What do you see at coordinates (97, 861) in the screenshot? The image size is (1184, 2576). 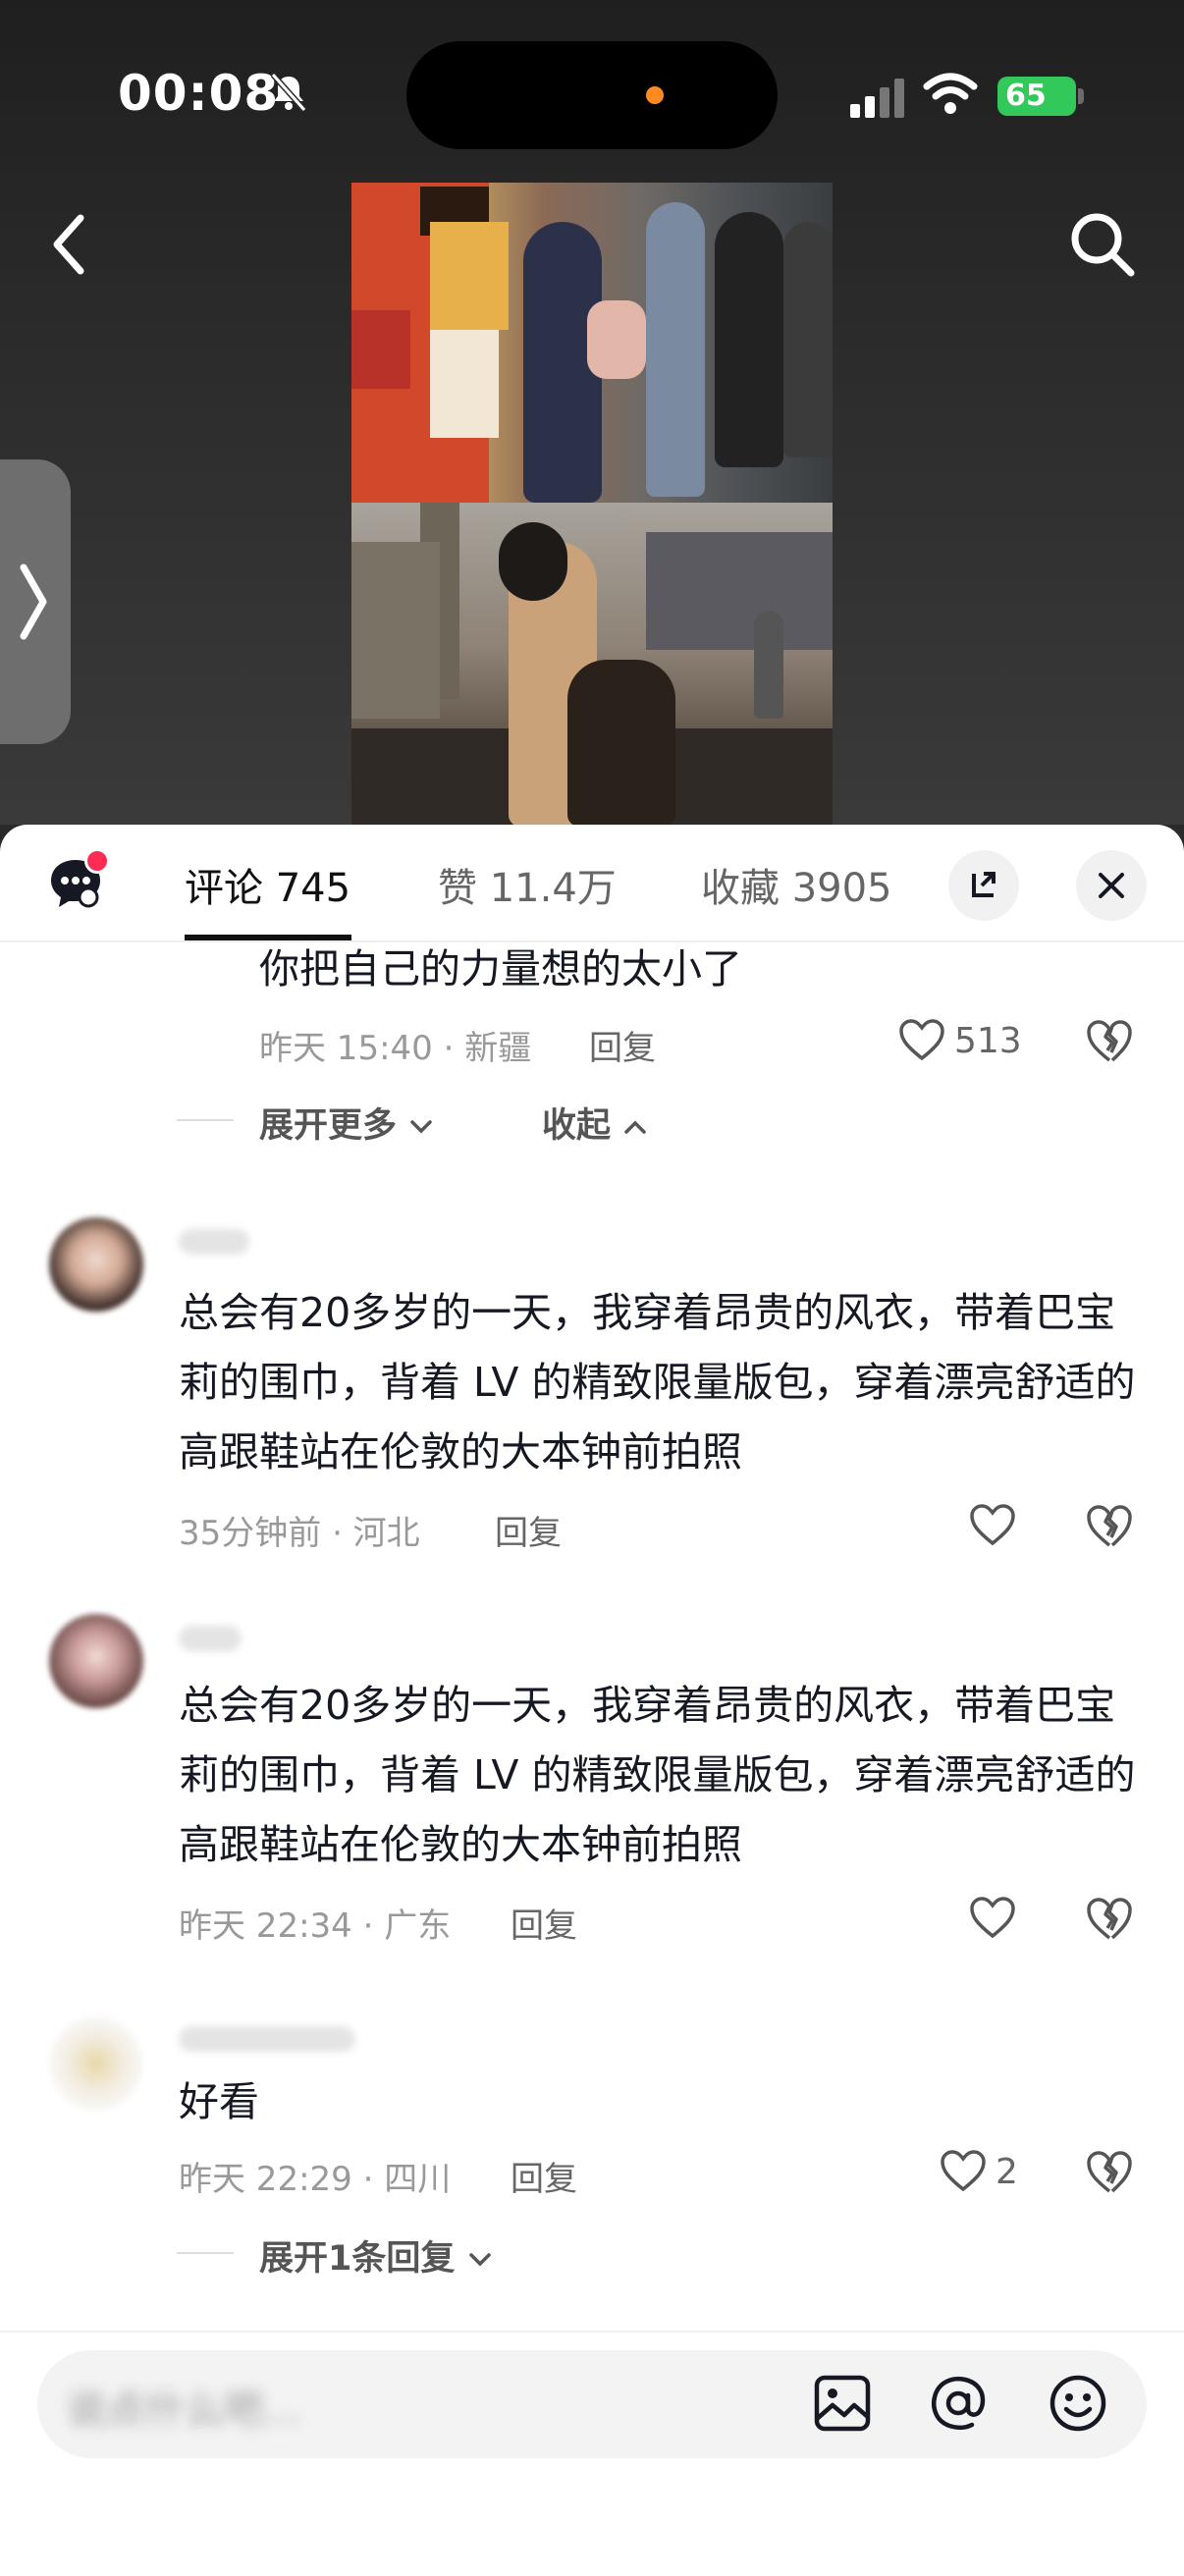 I see `notification-dot` at bounding box center [97, 861].